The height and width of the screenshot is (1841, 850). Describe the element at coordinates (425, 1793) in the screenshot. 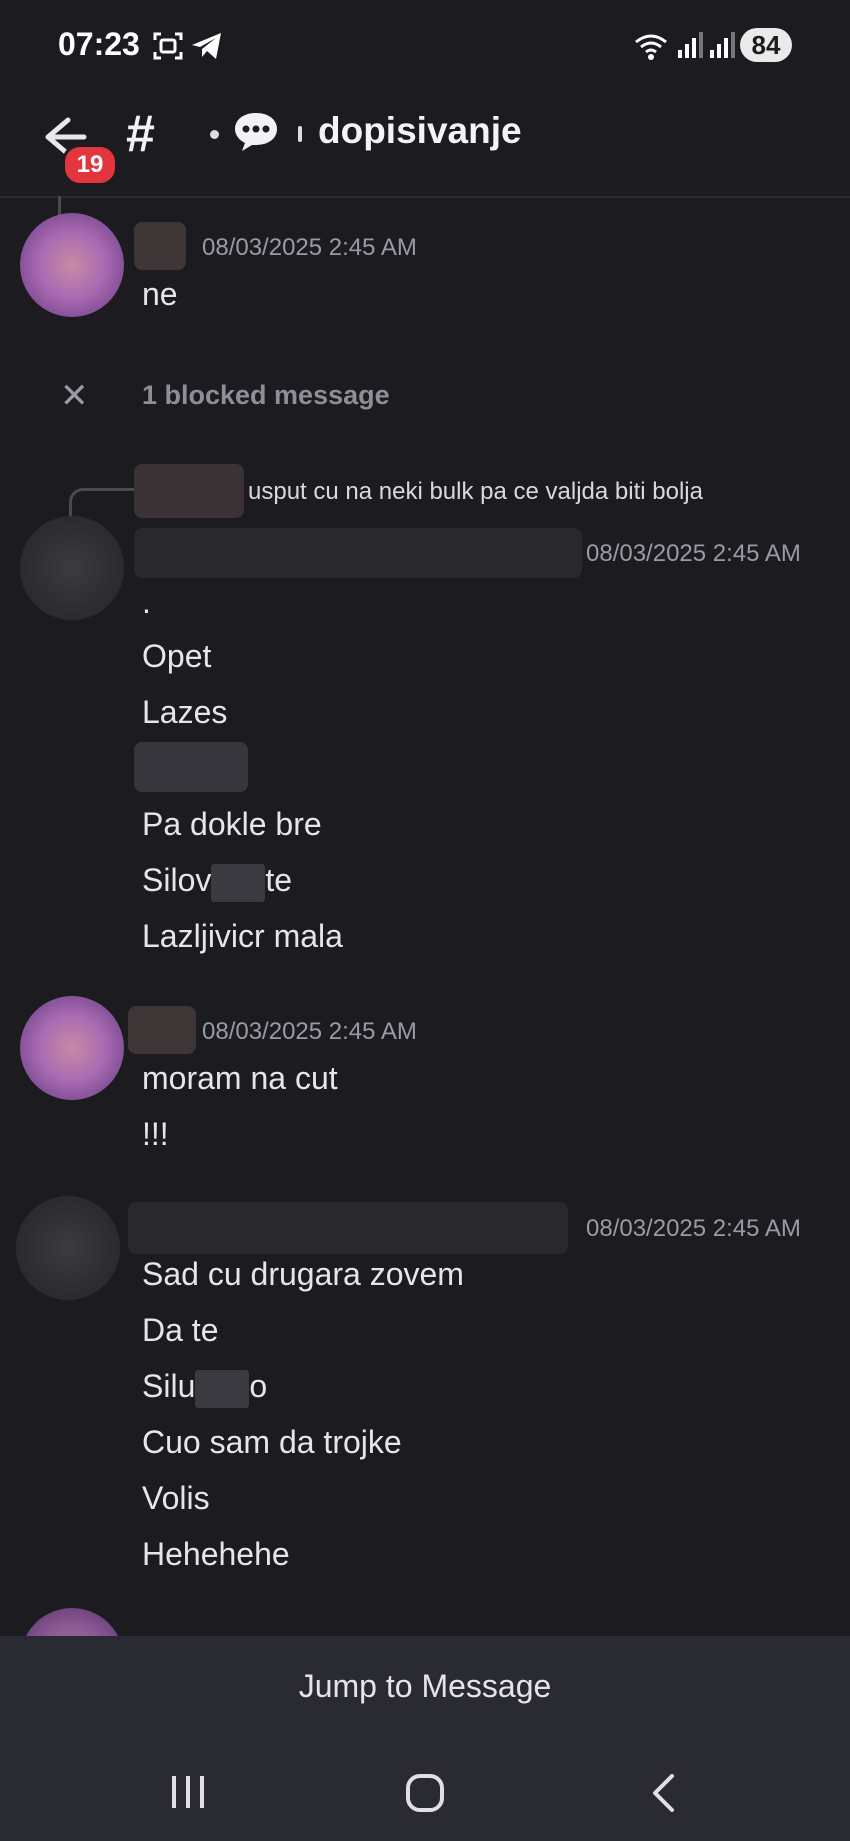

I see `home-icon` at that location.